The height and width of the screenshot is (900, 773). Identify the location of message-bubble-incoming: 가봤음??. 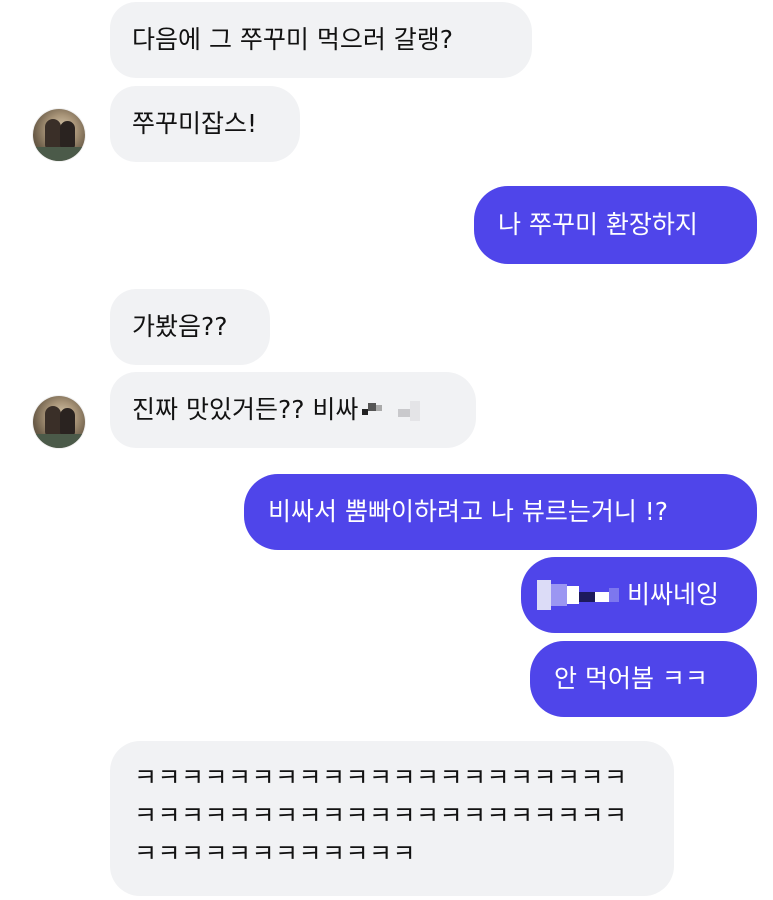
(190, 327).